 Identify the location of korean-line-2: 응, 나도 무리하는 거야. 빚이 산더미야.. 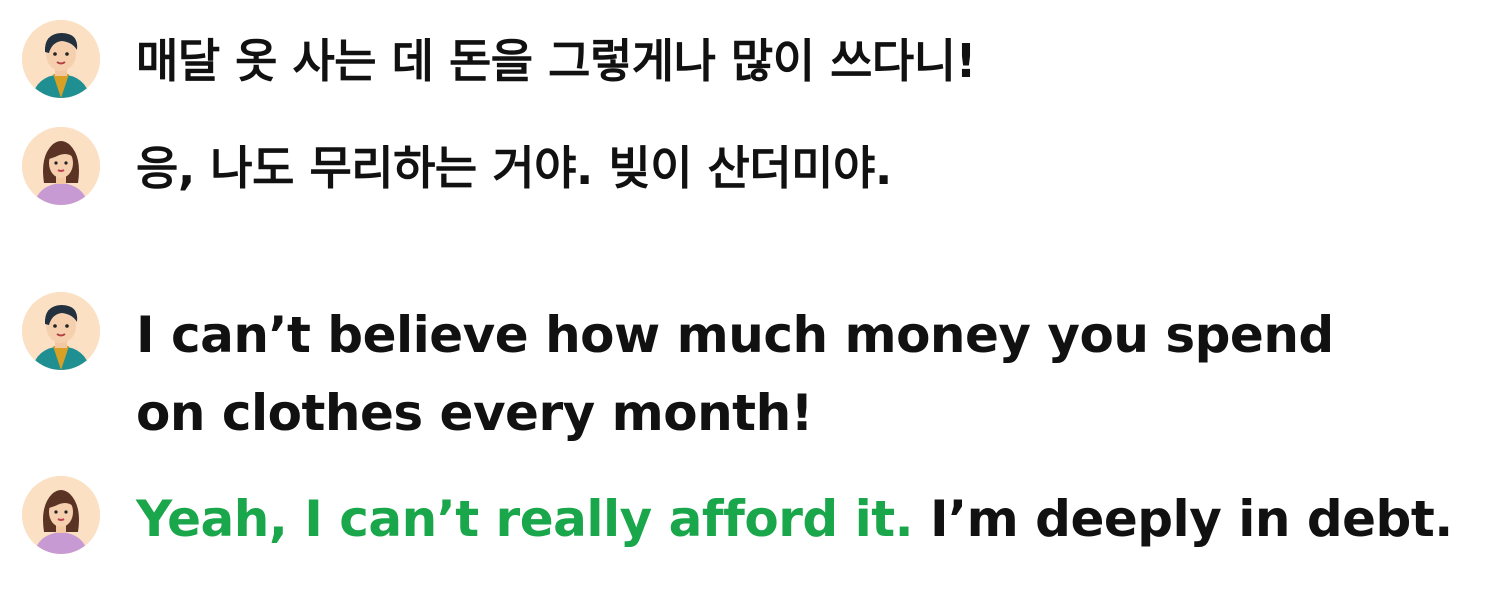
(514, 168).